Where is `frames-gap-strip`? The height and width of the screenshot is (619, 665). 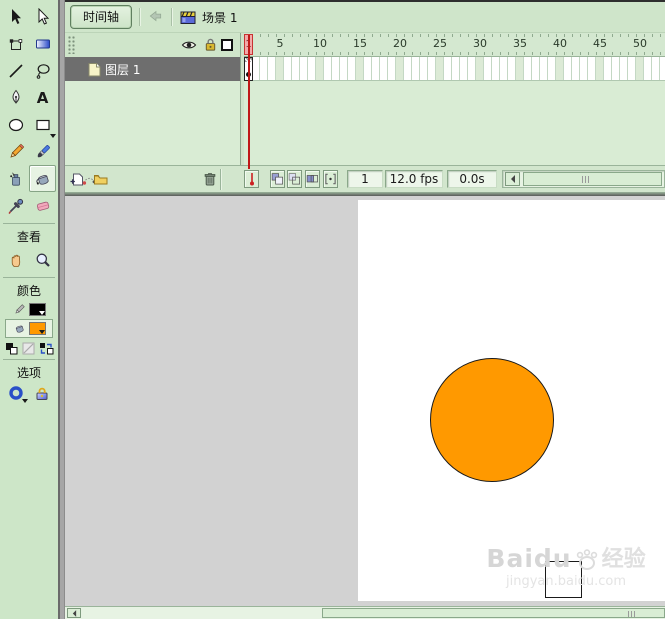
frames-gap-strip is located at coordinates (242, 99).